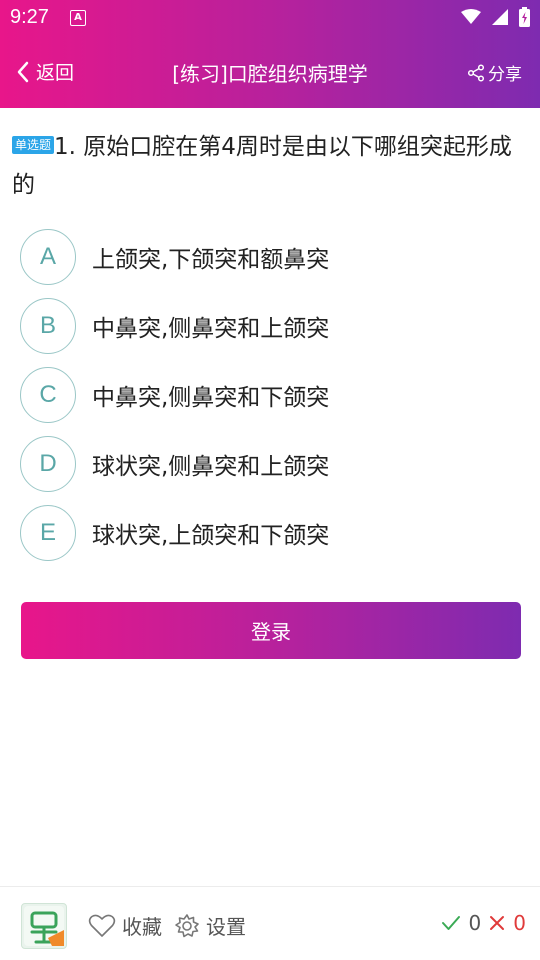 The image size is (540, 960). I want to click on option-text: 中鼻突,侧鼻突和上颌突, so click(211, 328).